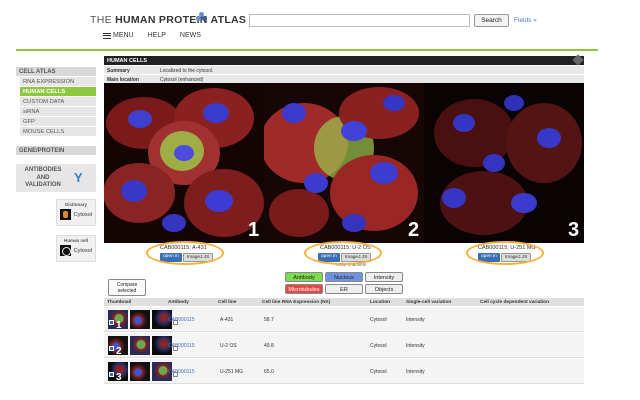 The height and width of the screenshot is (400, 640). What do you see at coordinates (344, 70) in the screenshot?
I see `summary-row: Summary Localized to the cytosol.` at bounding box center [344, 70].